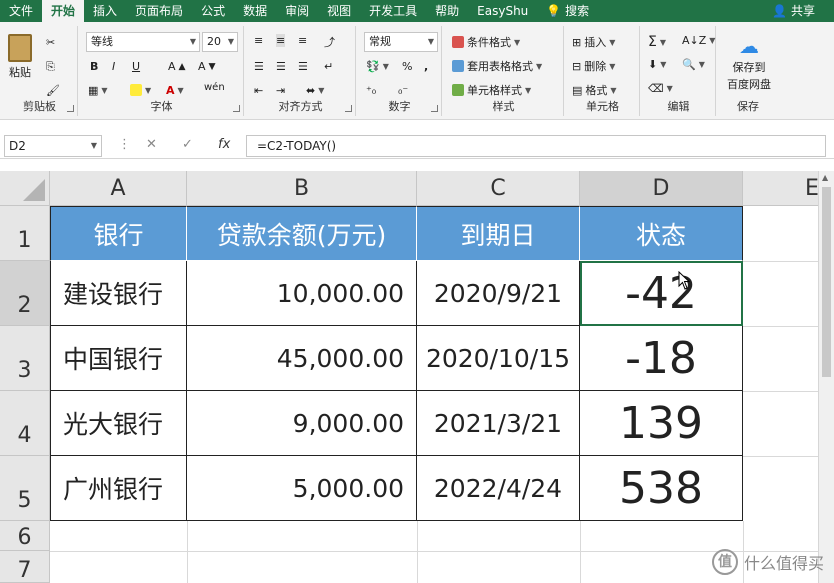  Describe the element at coordinates (348, 108) in the screenshot. I see `alignment-launcher-icon` at that location.